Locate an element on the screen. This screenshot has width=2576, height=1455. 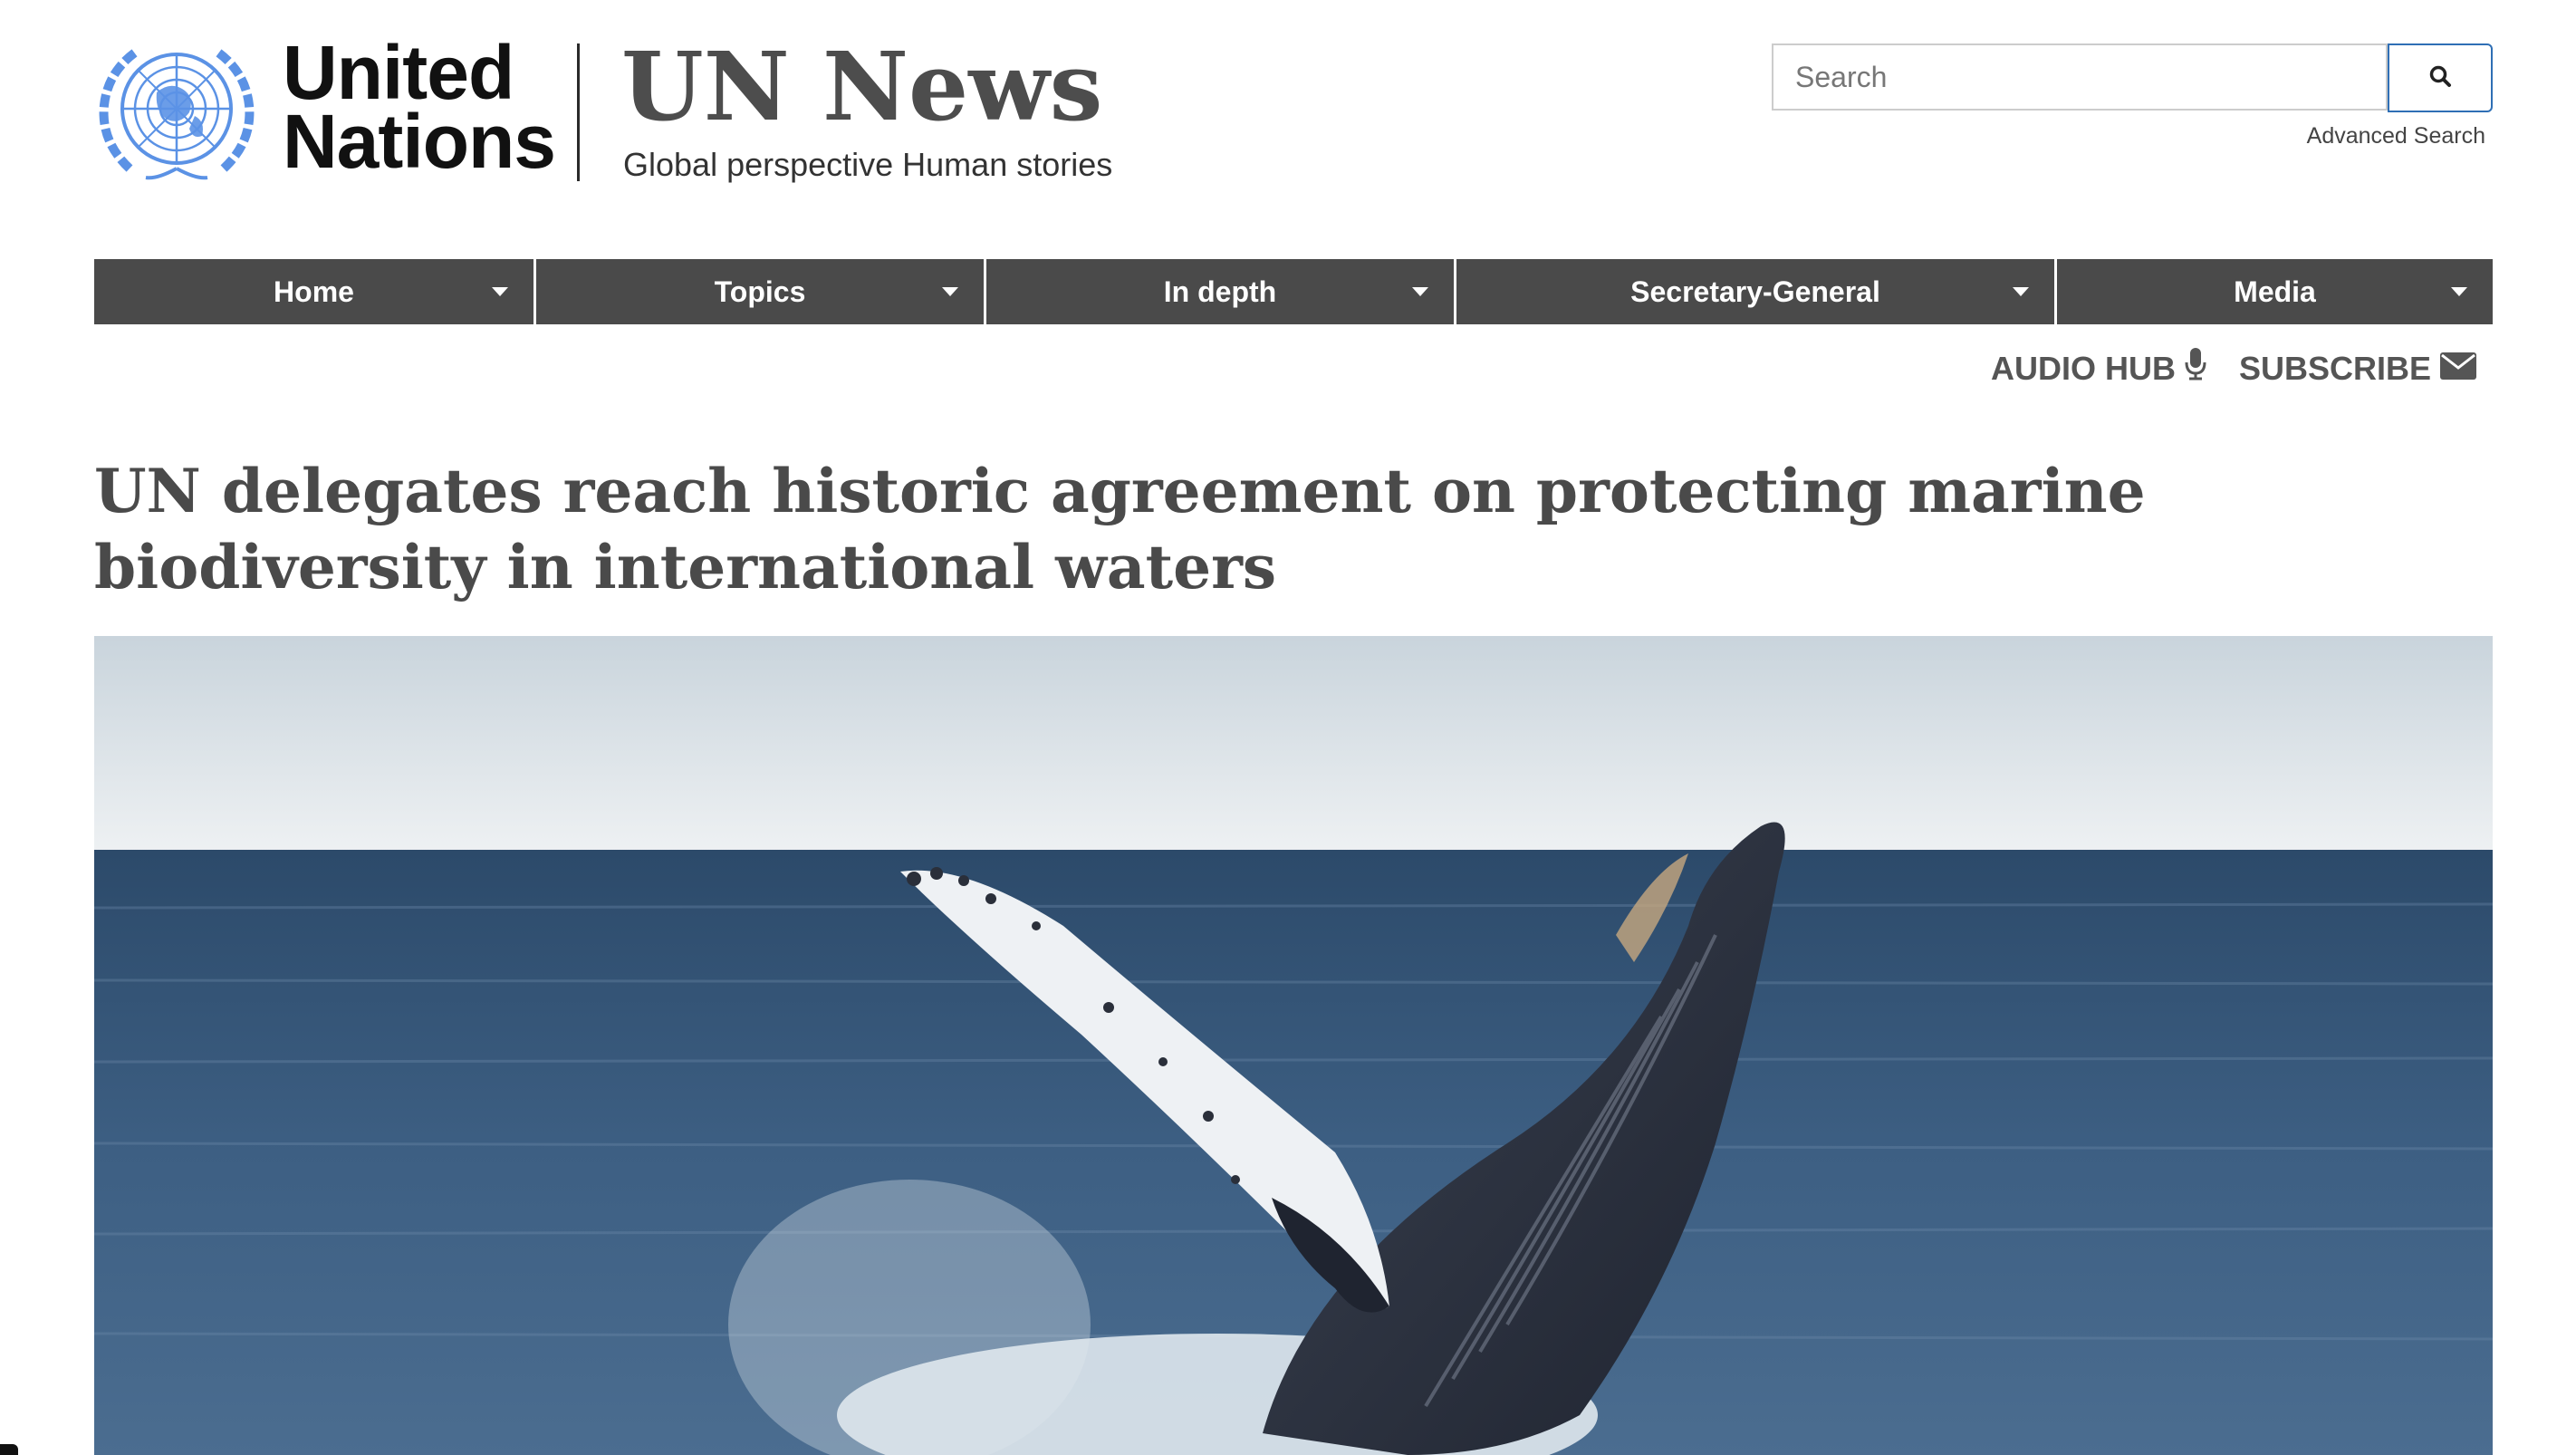
nav-item-secretary-general: Secretary-General is located at coordinates (1755, 291).